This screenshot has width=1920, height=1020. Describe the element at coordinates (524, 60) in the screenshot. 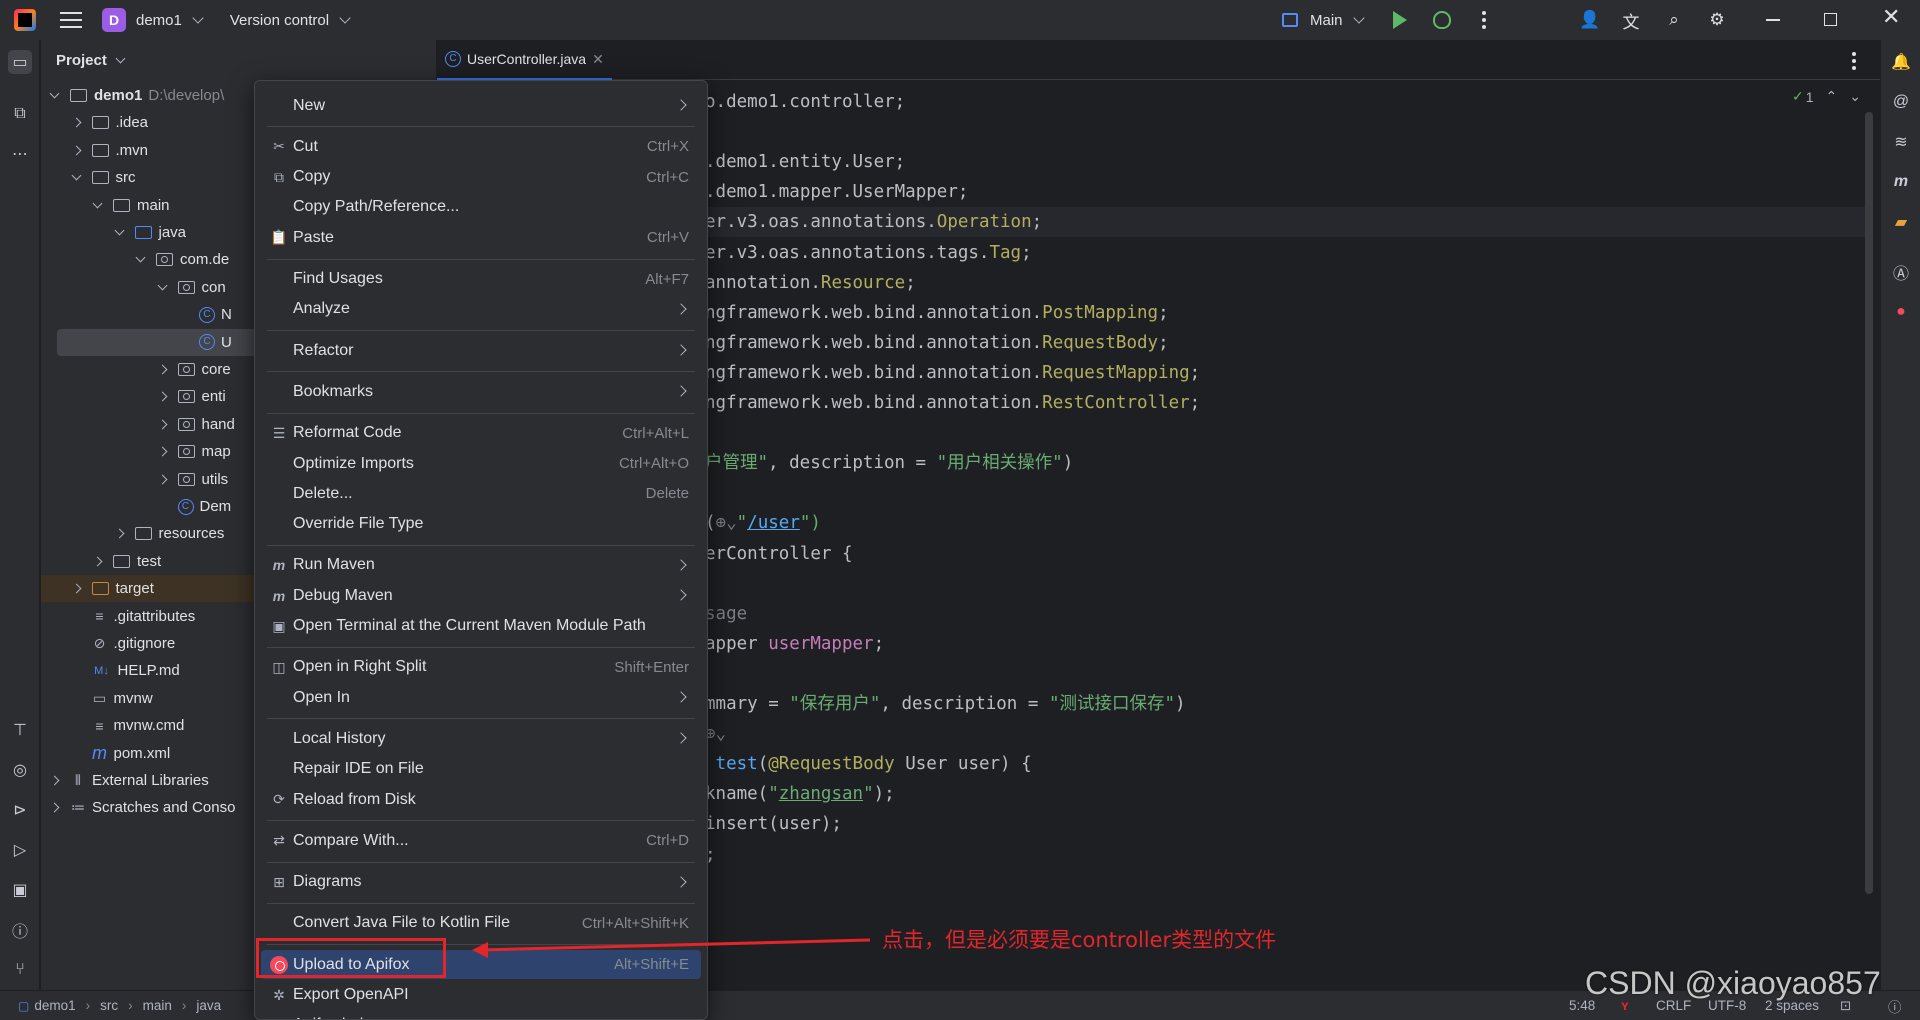

I see `tab-user-controller: C UserController.java ✕` at that location.